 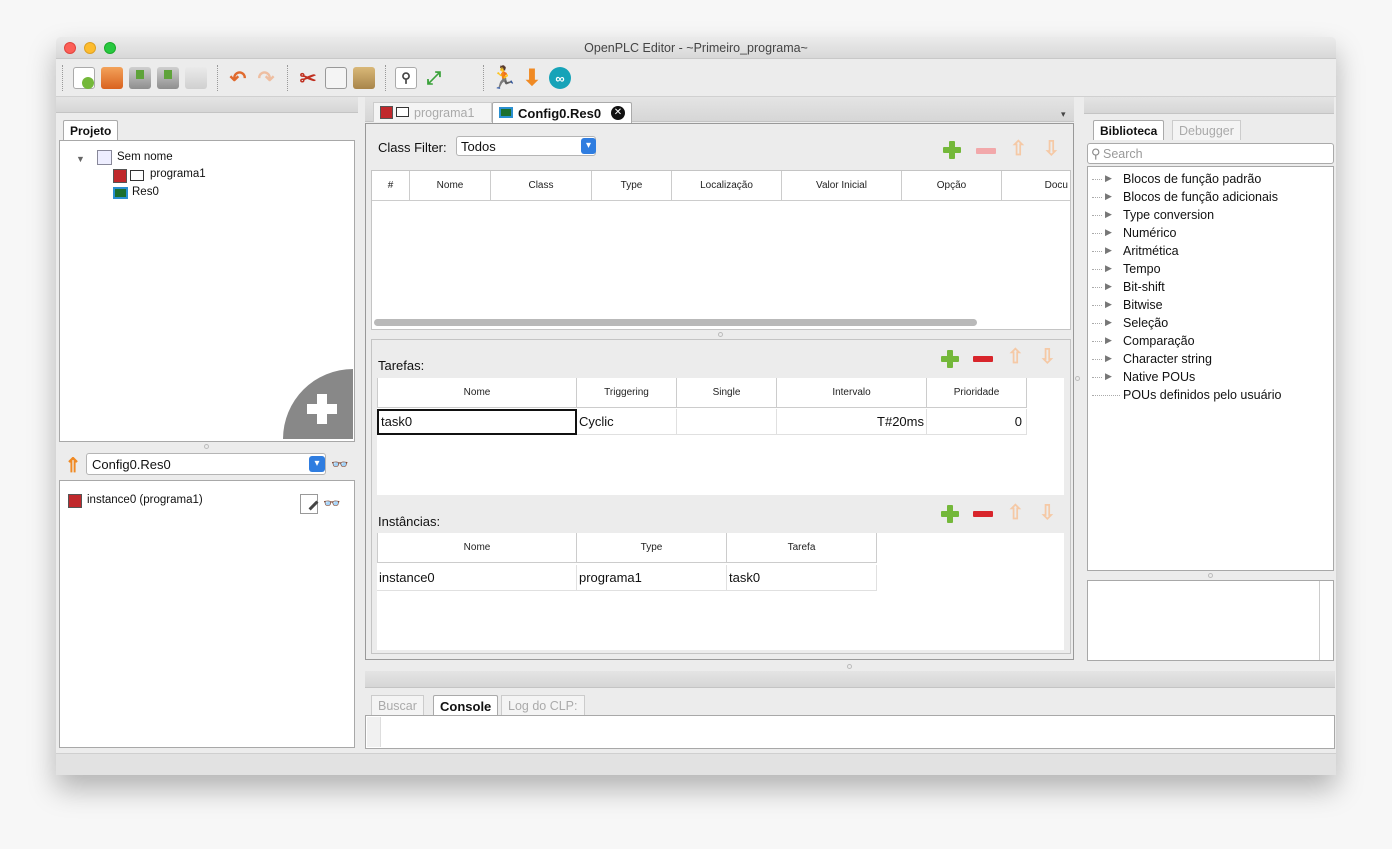 What do you see at coordinates (318, 404) in the screenshot?
I see `add-element-button` at bounding box center [318, 404].